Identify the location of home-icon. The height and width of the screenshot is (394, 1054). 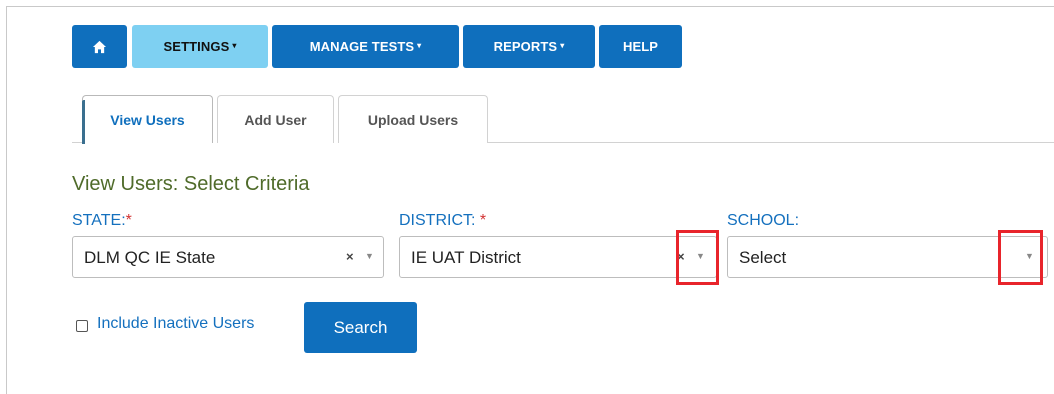
(99, 46).